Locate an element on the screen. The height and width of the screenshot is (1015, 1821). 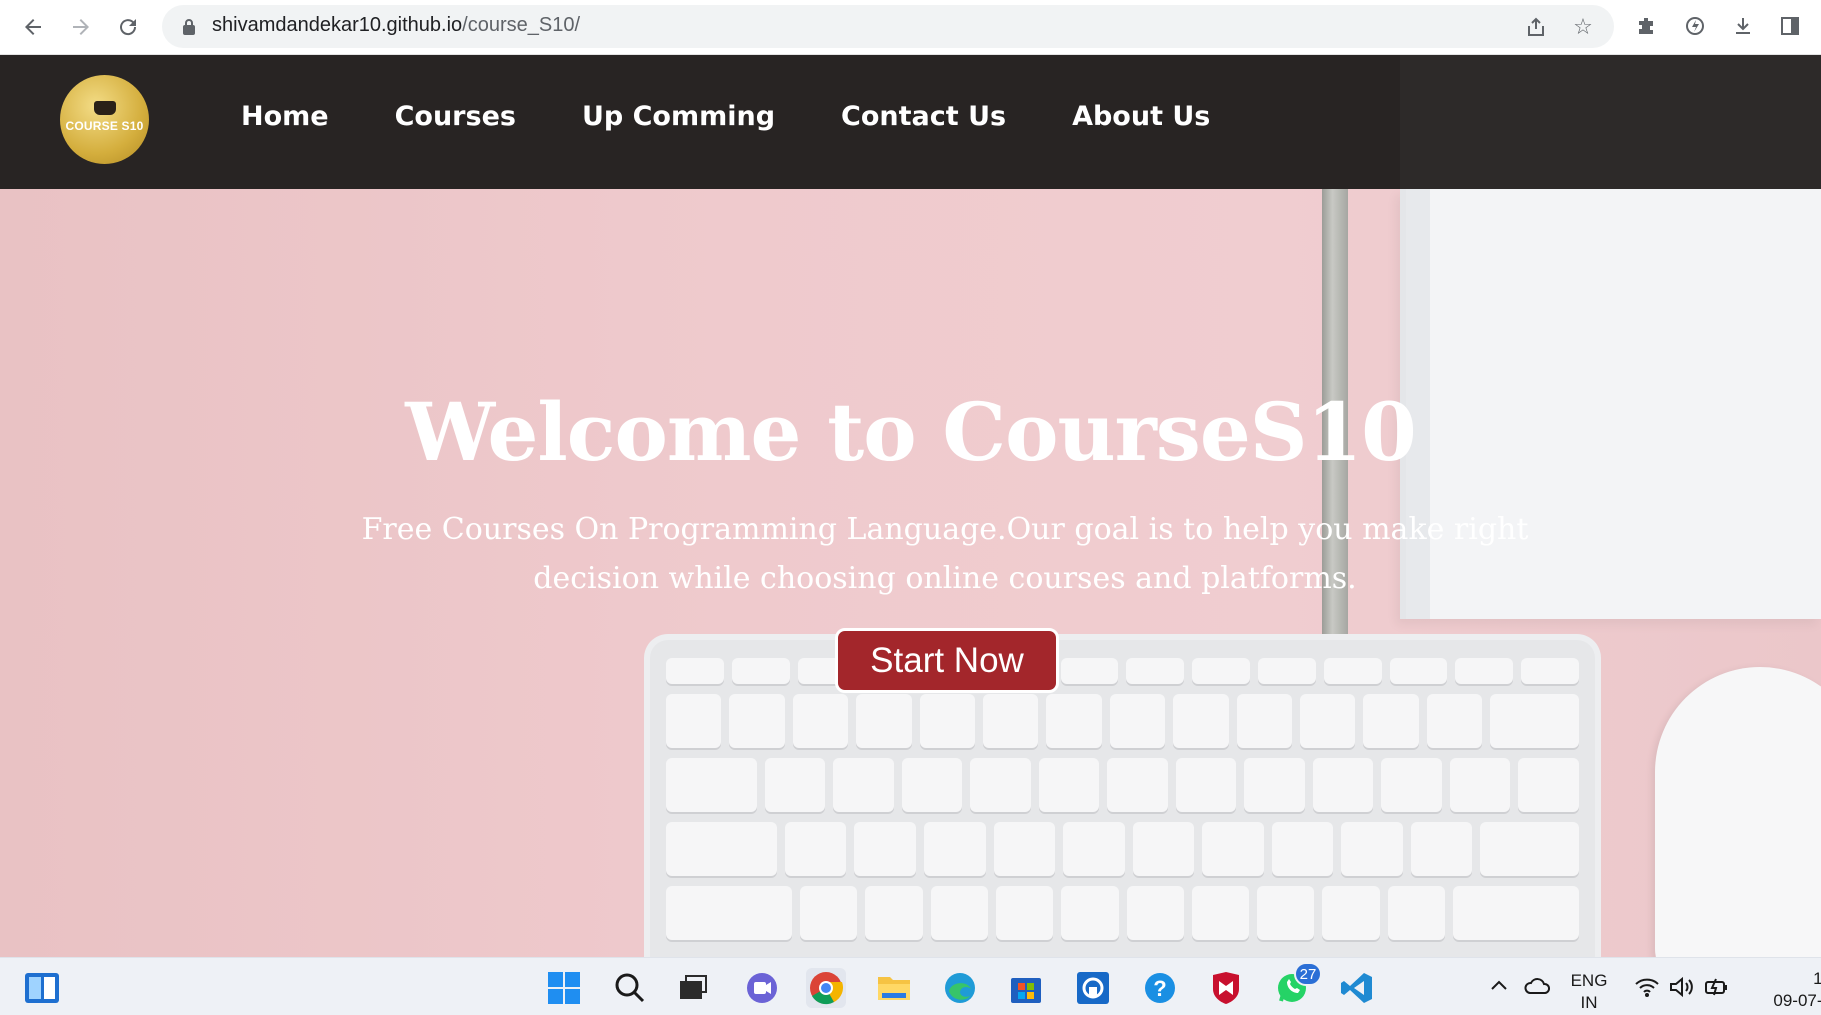
whatsapp-icon: 27 is located at coordinates (1297, 985).